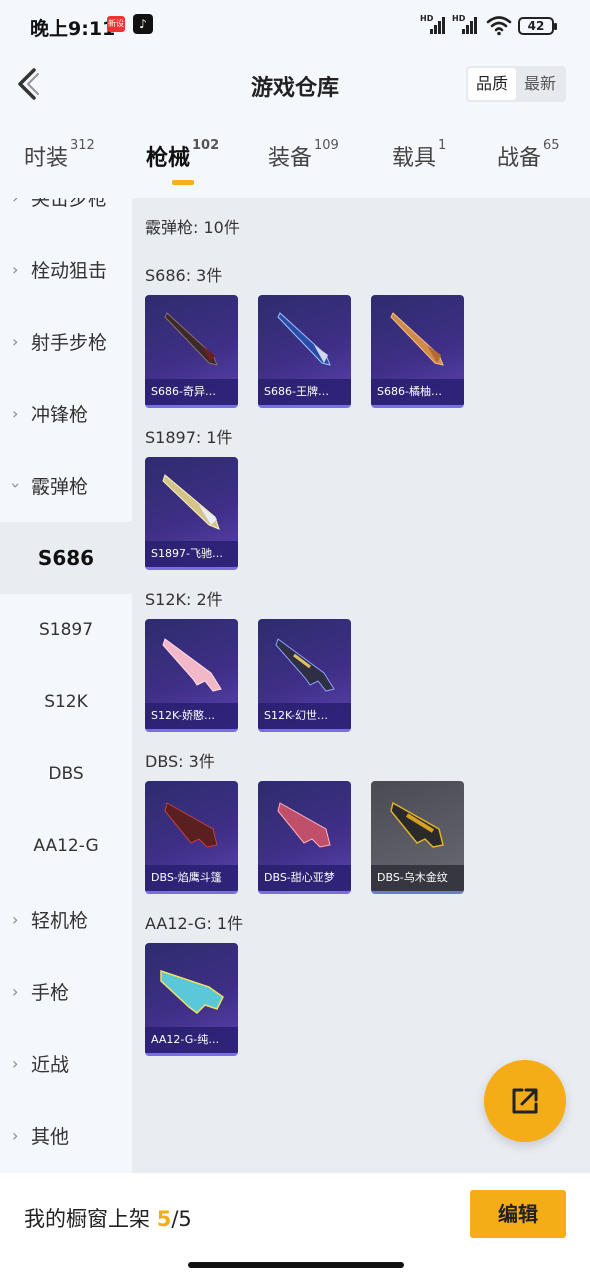  Describe the element at coordinates (182, 155) in the screenshot. I see `tab-guns: 枪械102` at that location.